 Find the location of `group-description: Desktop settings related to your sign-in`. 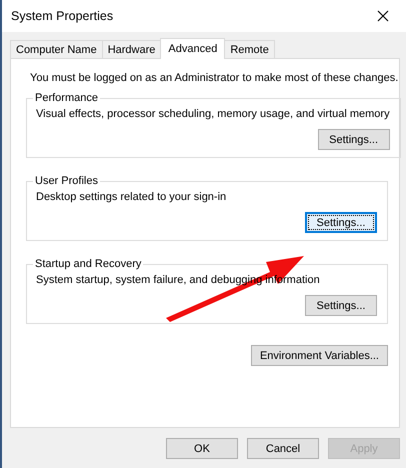

group-description: Desktop settings related to your sign-in is located at coordinates (132, 197).